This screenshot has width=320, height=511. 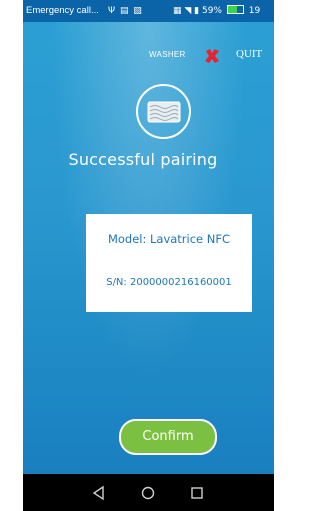 I want to click on model-text: Model: Lavatrice NFC, so click(x=169, y=239).